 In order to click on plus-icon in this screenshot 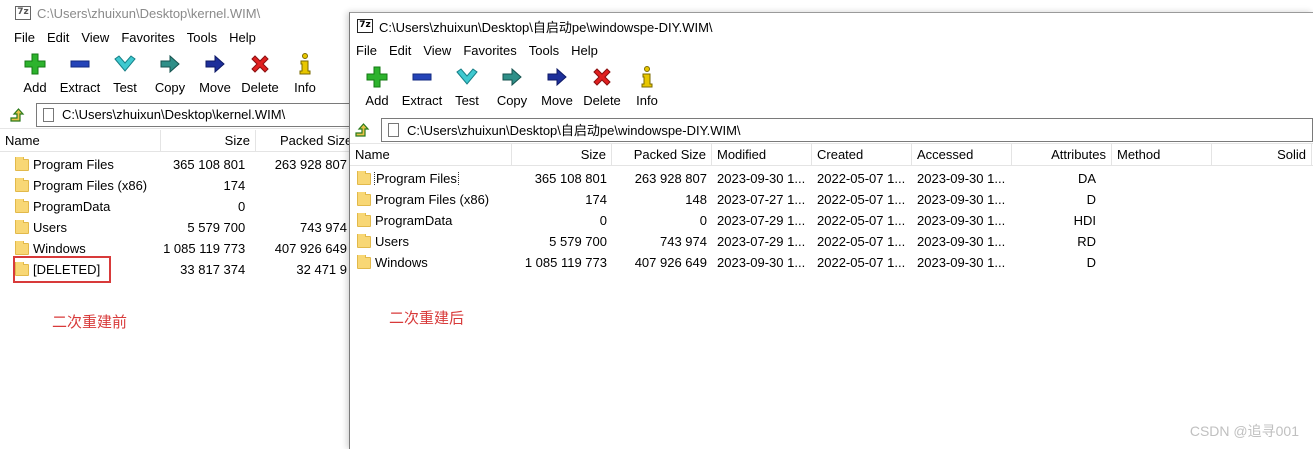, I will do `click(377, 77)`.